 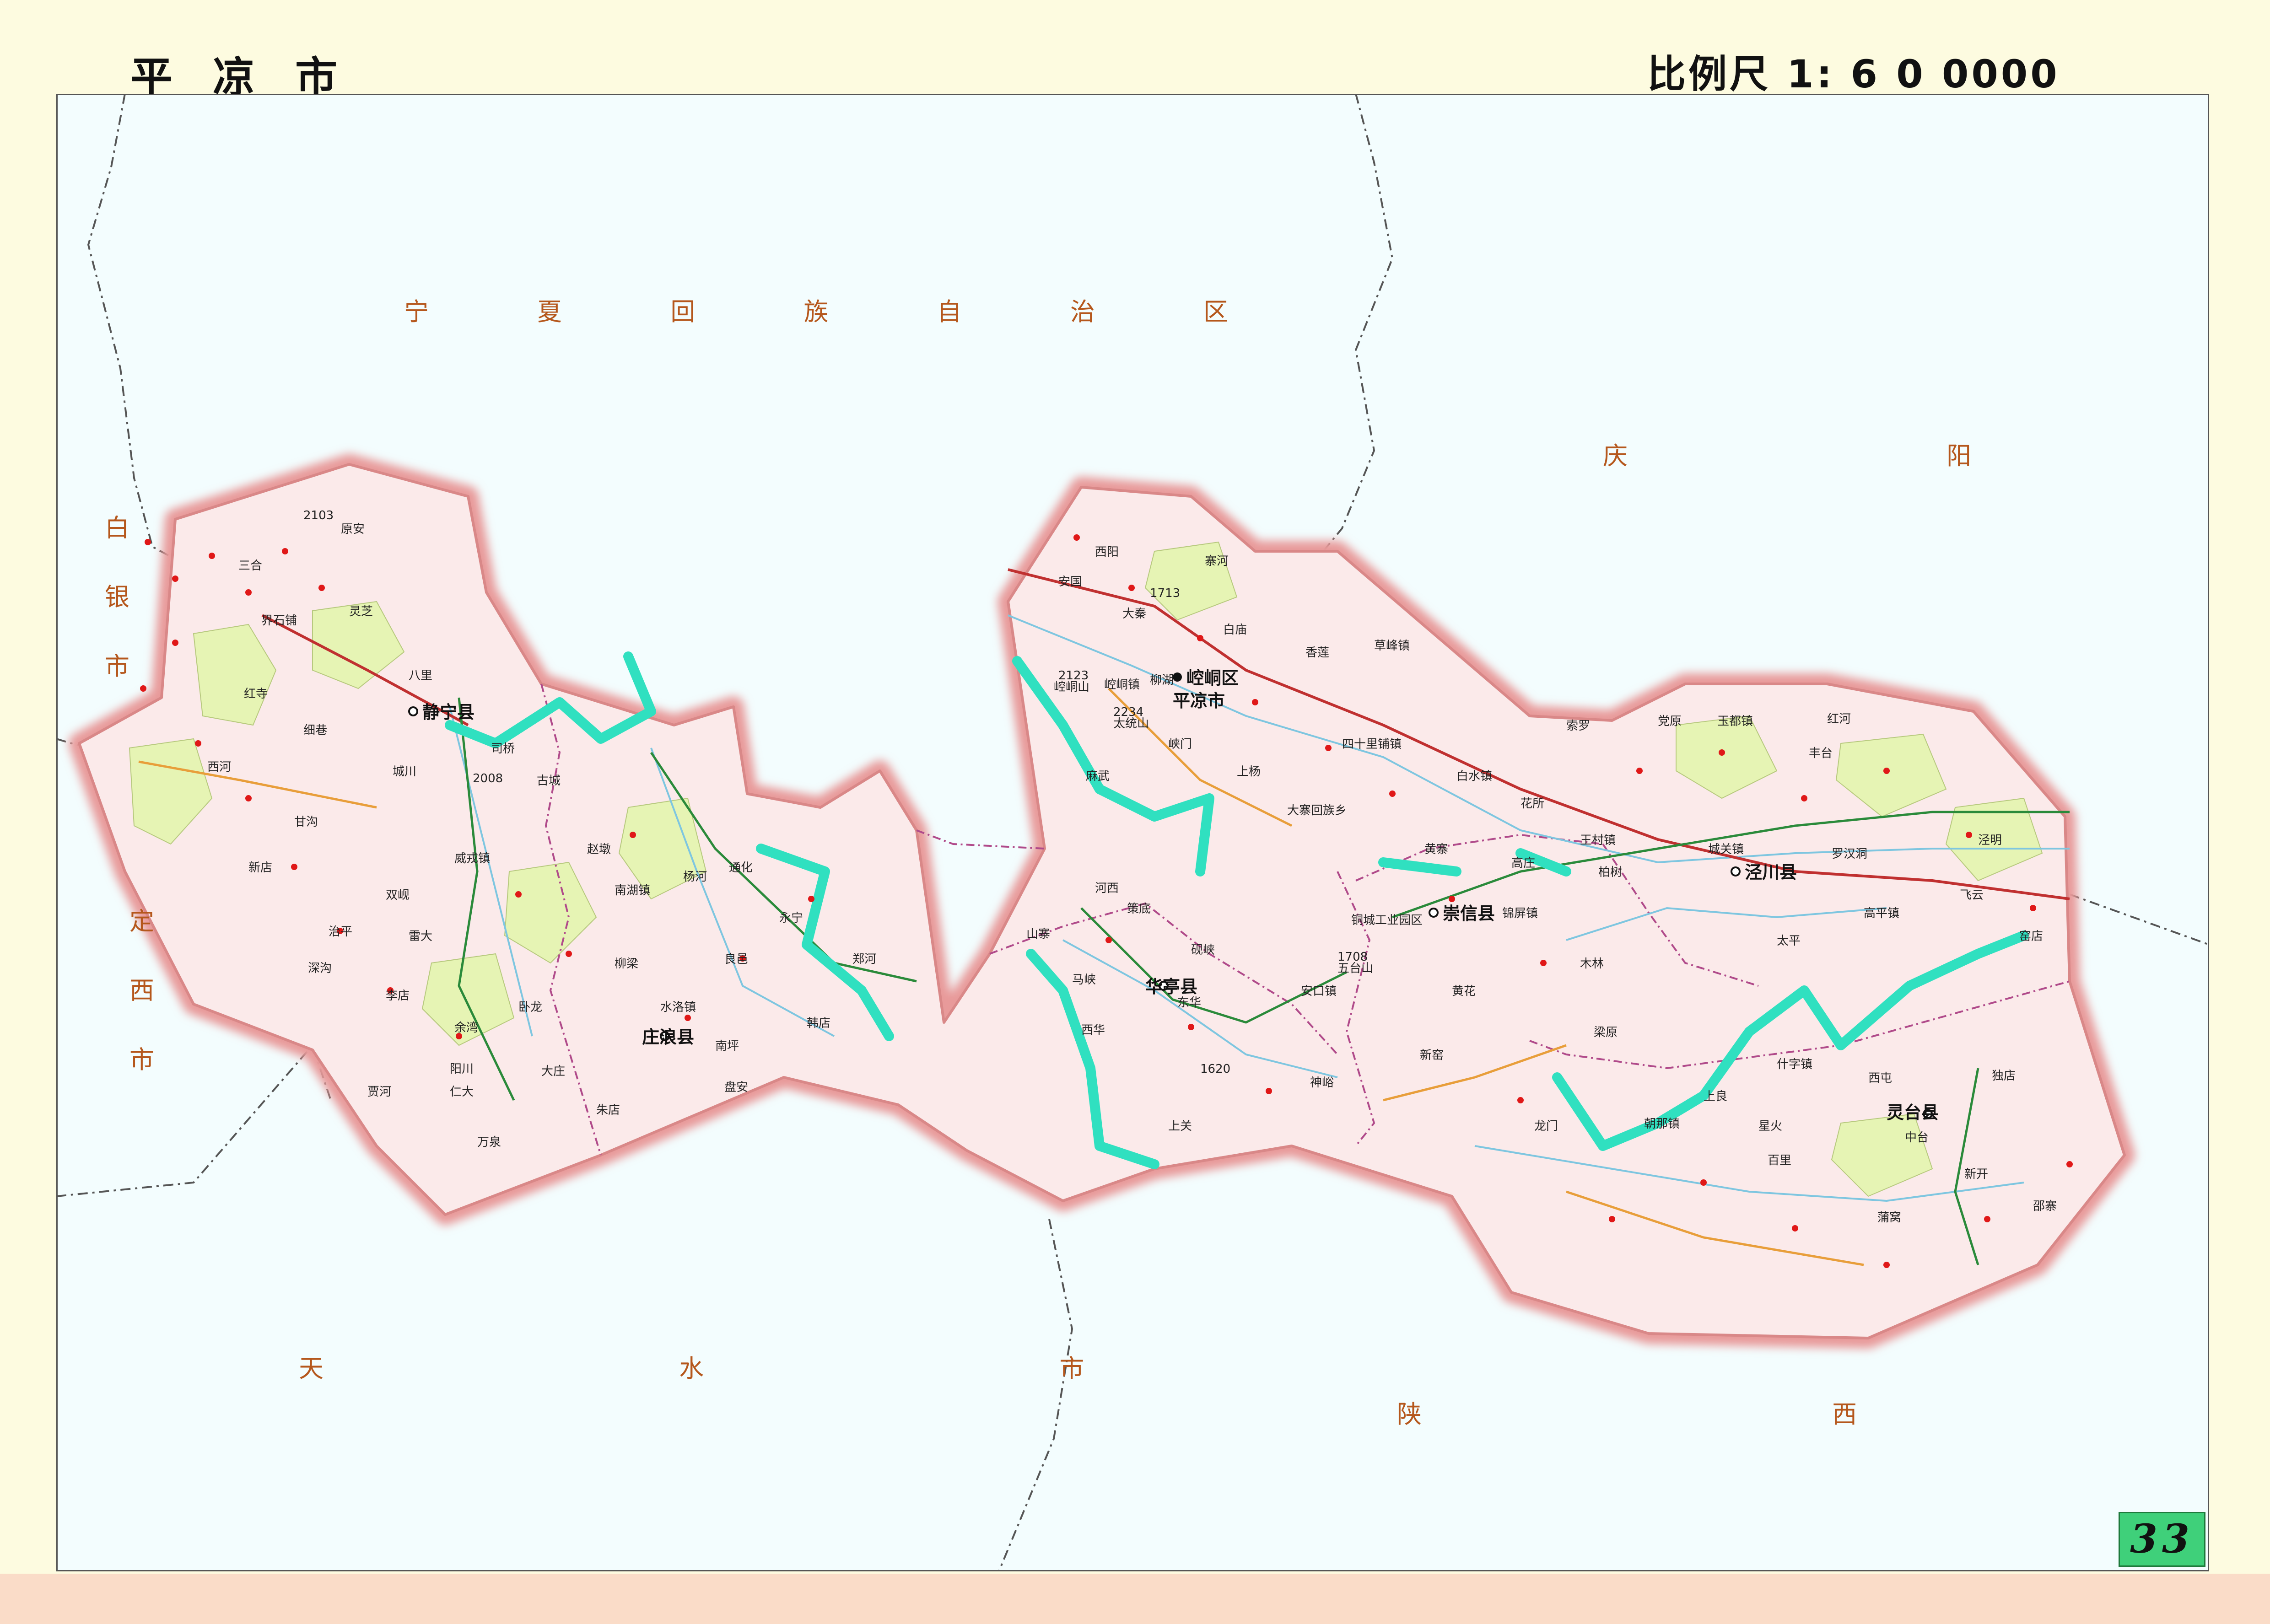 I want to click on town-label: 红河, so click(x=1839, y=719).